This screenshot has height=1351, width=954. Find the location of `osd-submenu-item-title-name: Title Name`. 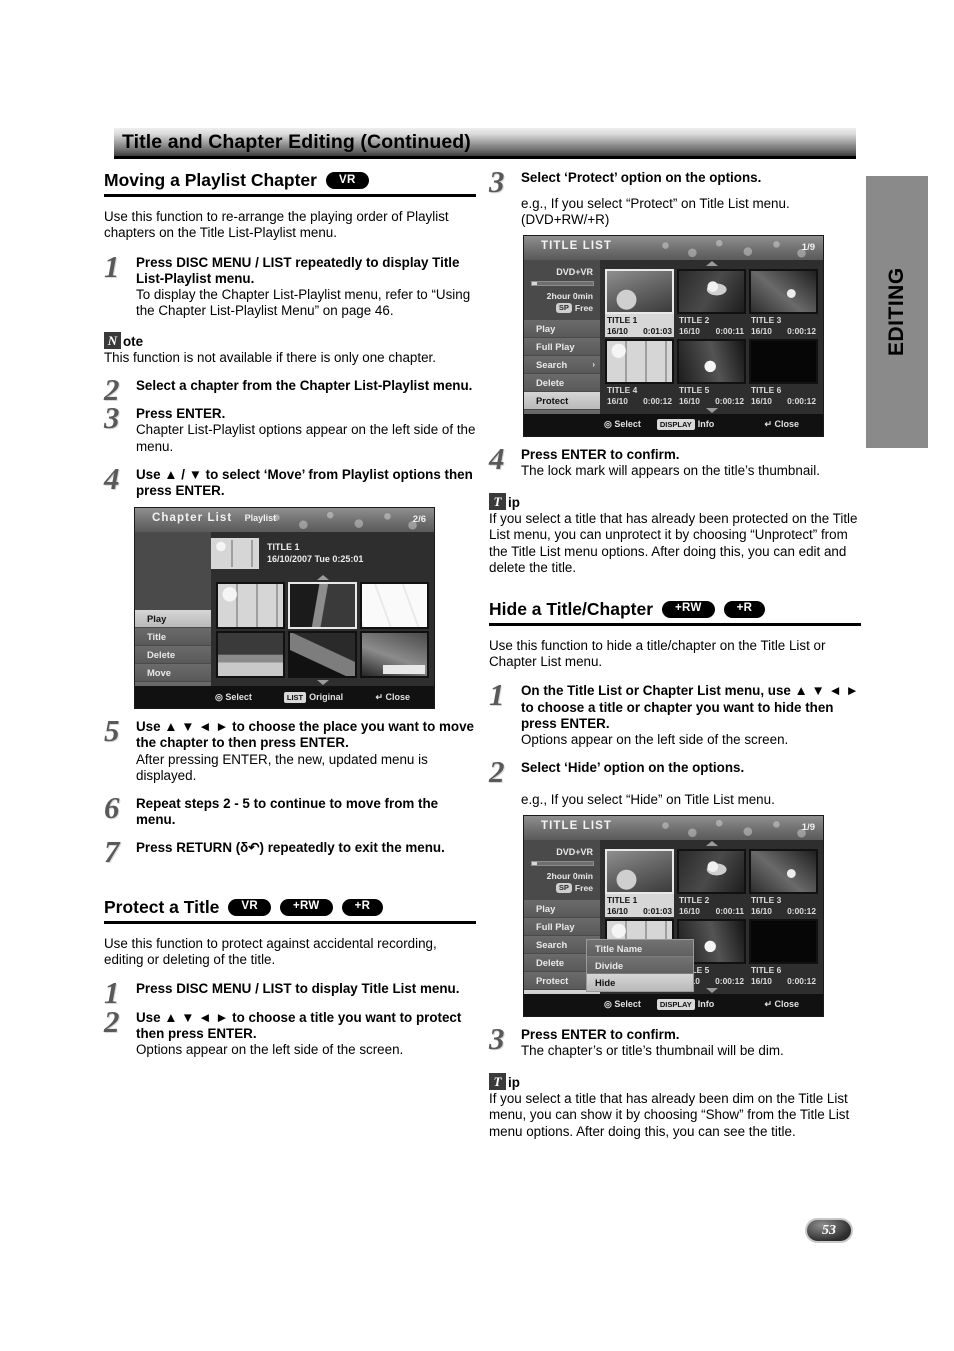

osd-submenu-item-title-name: Title Name is located at coordinates (640, 948).